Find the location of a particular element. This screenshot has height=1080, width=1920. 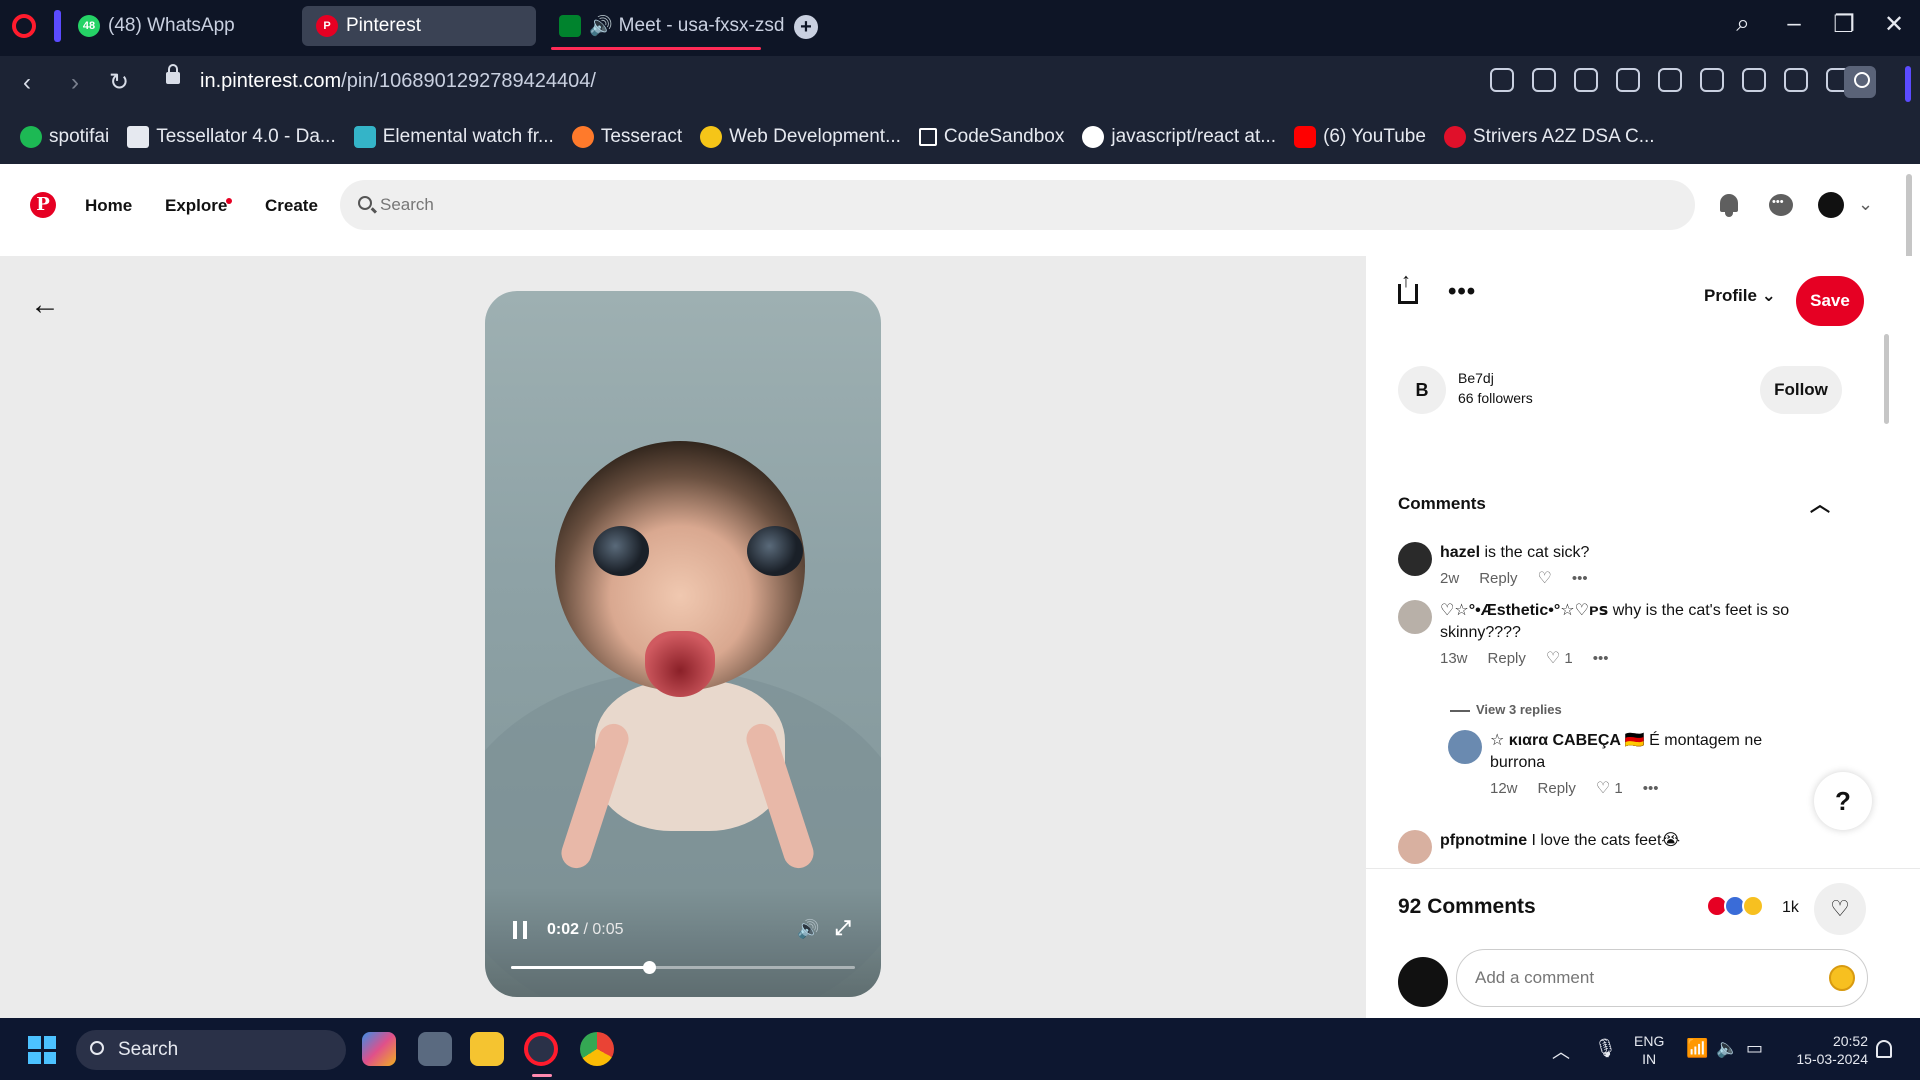

add-comment-input is located at coordinates (1645, 978).